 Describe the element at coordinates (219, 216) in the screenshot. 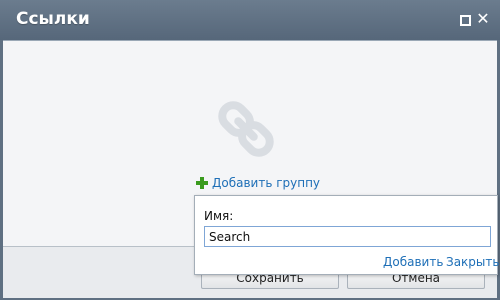

I see `name-label: Имя:` at that location.